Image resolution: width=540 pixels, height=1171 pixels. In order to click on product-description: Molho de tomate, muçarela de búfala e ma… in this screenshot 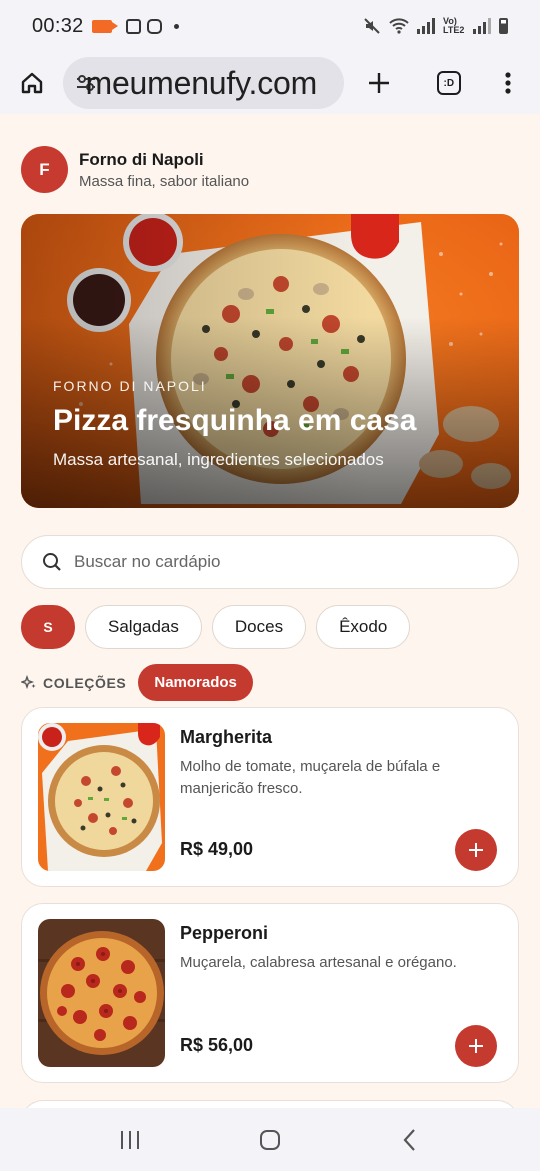, I will do `click(310, 777)`.